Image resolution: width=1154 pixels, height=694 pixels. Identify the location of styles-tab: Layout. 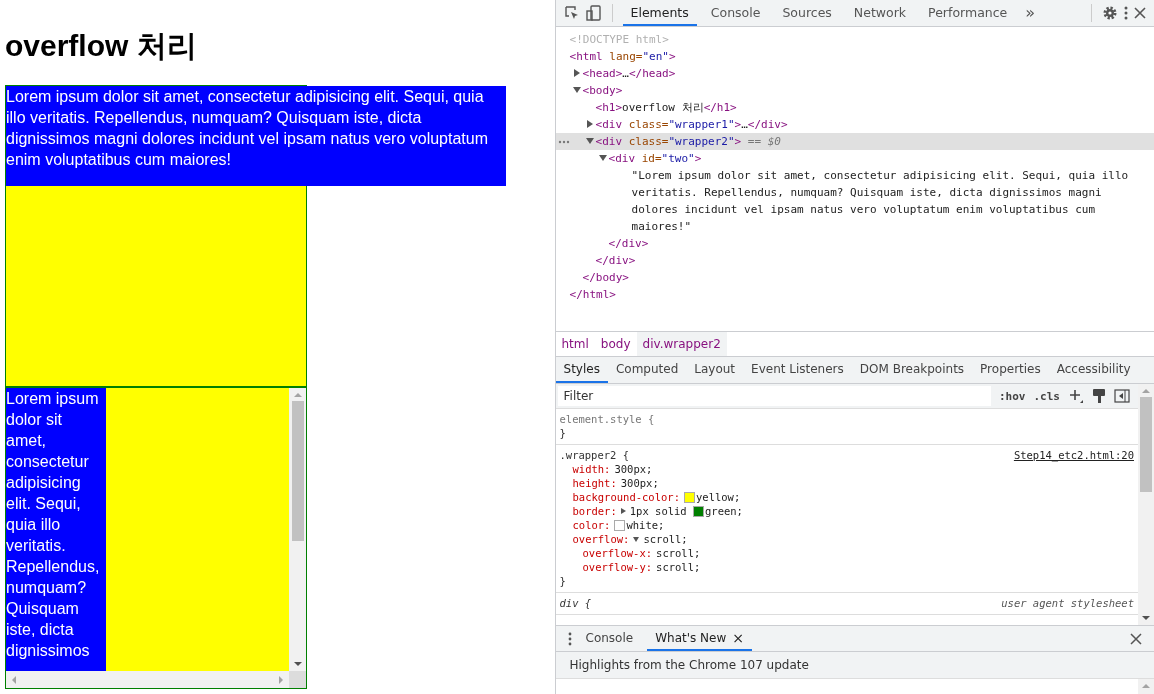
(715, 370).